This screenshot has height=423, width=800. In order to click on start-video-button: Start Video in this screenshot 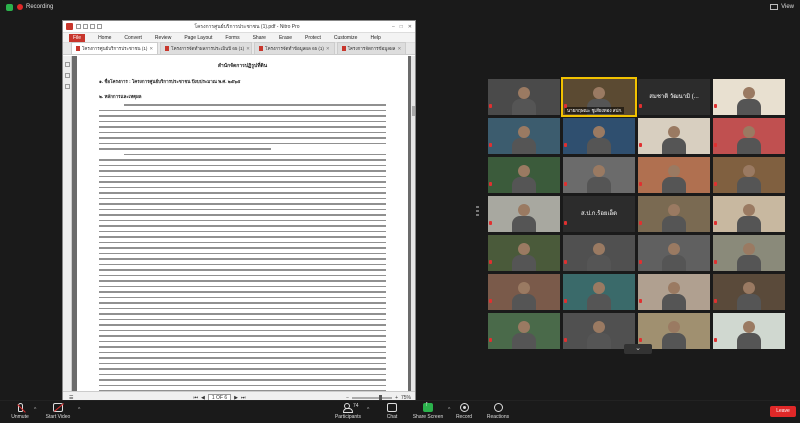, I will do `click(58, 411)`.